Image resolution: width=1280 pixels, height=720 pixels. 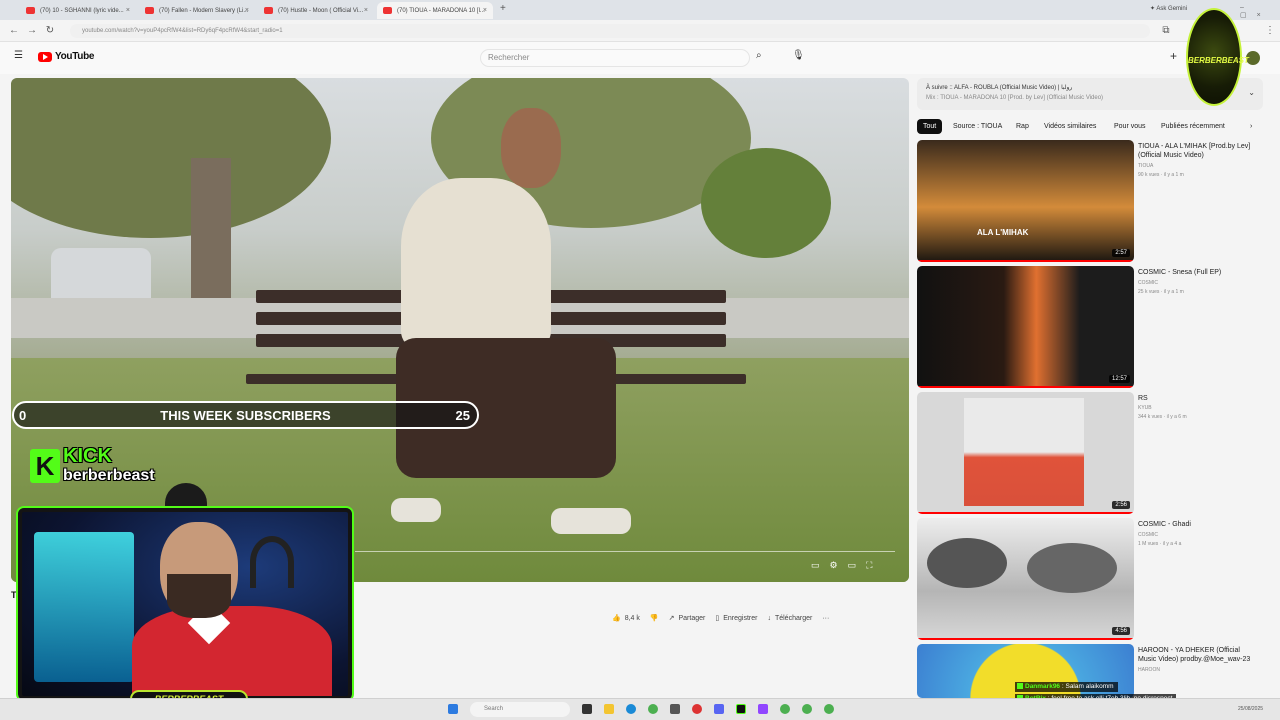 I want to click on video-meta: 90 k vues · il y a 1 m, so click(x=1161, y=175).